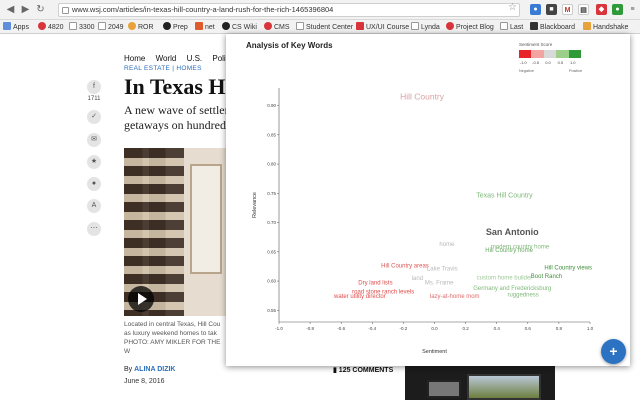  Describe the element at coordinates (546, 277) in the screenshot. I see `keyword-point: Boot Ranch` at that location.